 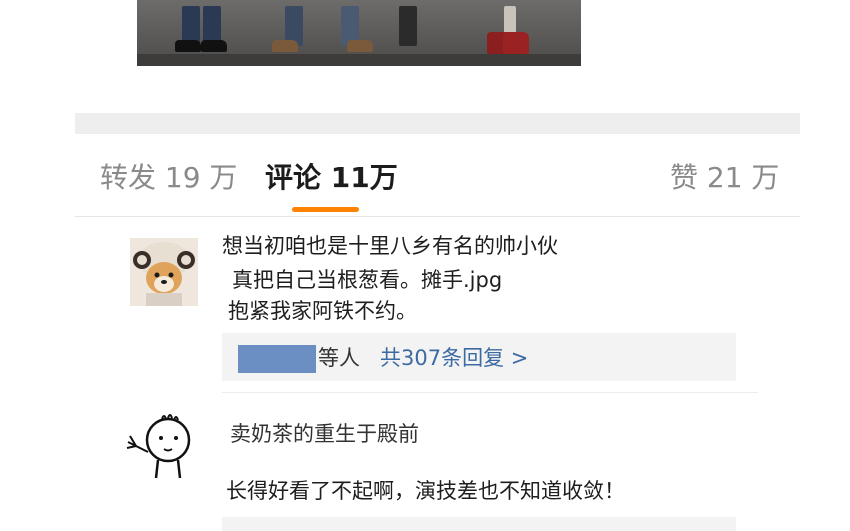 I want to click on comment-text-line: 抱紧我家阿铁不约。, so click(x=322, y=311).